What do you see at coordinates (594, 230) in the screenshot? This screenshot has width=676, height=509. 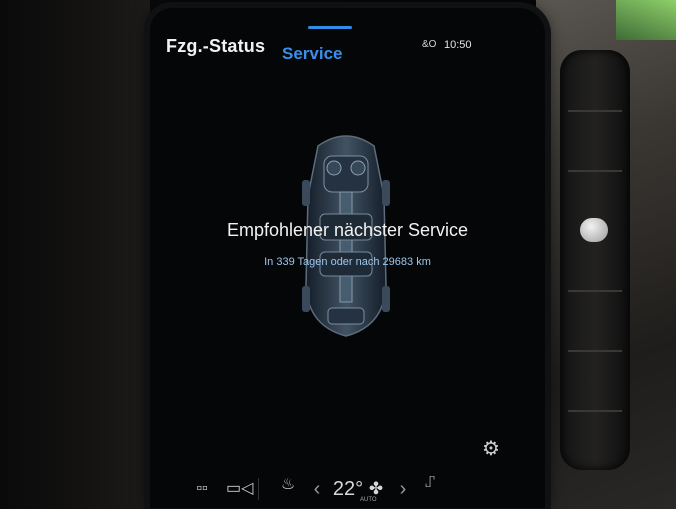 I see `vent-knob` at bounding box center [594, 230].